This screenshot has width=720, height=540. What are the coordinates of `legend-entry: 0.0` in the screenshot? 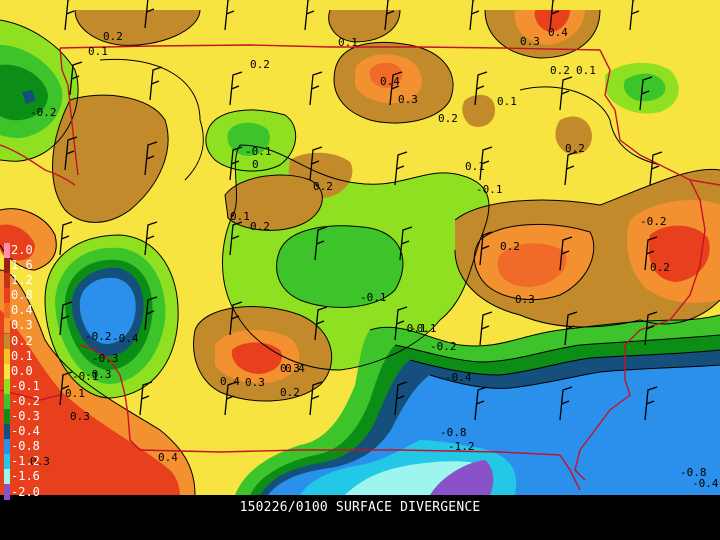 It's located at (24, 371).